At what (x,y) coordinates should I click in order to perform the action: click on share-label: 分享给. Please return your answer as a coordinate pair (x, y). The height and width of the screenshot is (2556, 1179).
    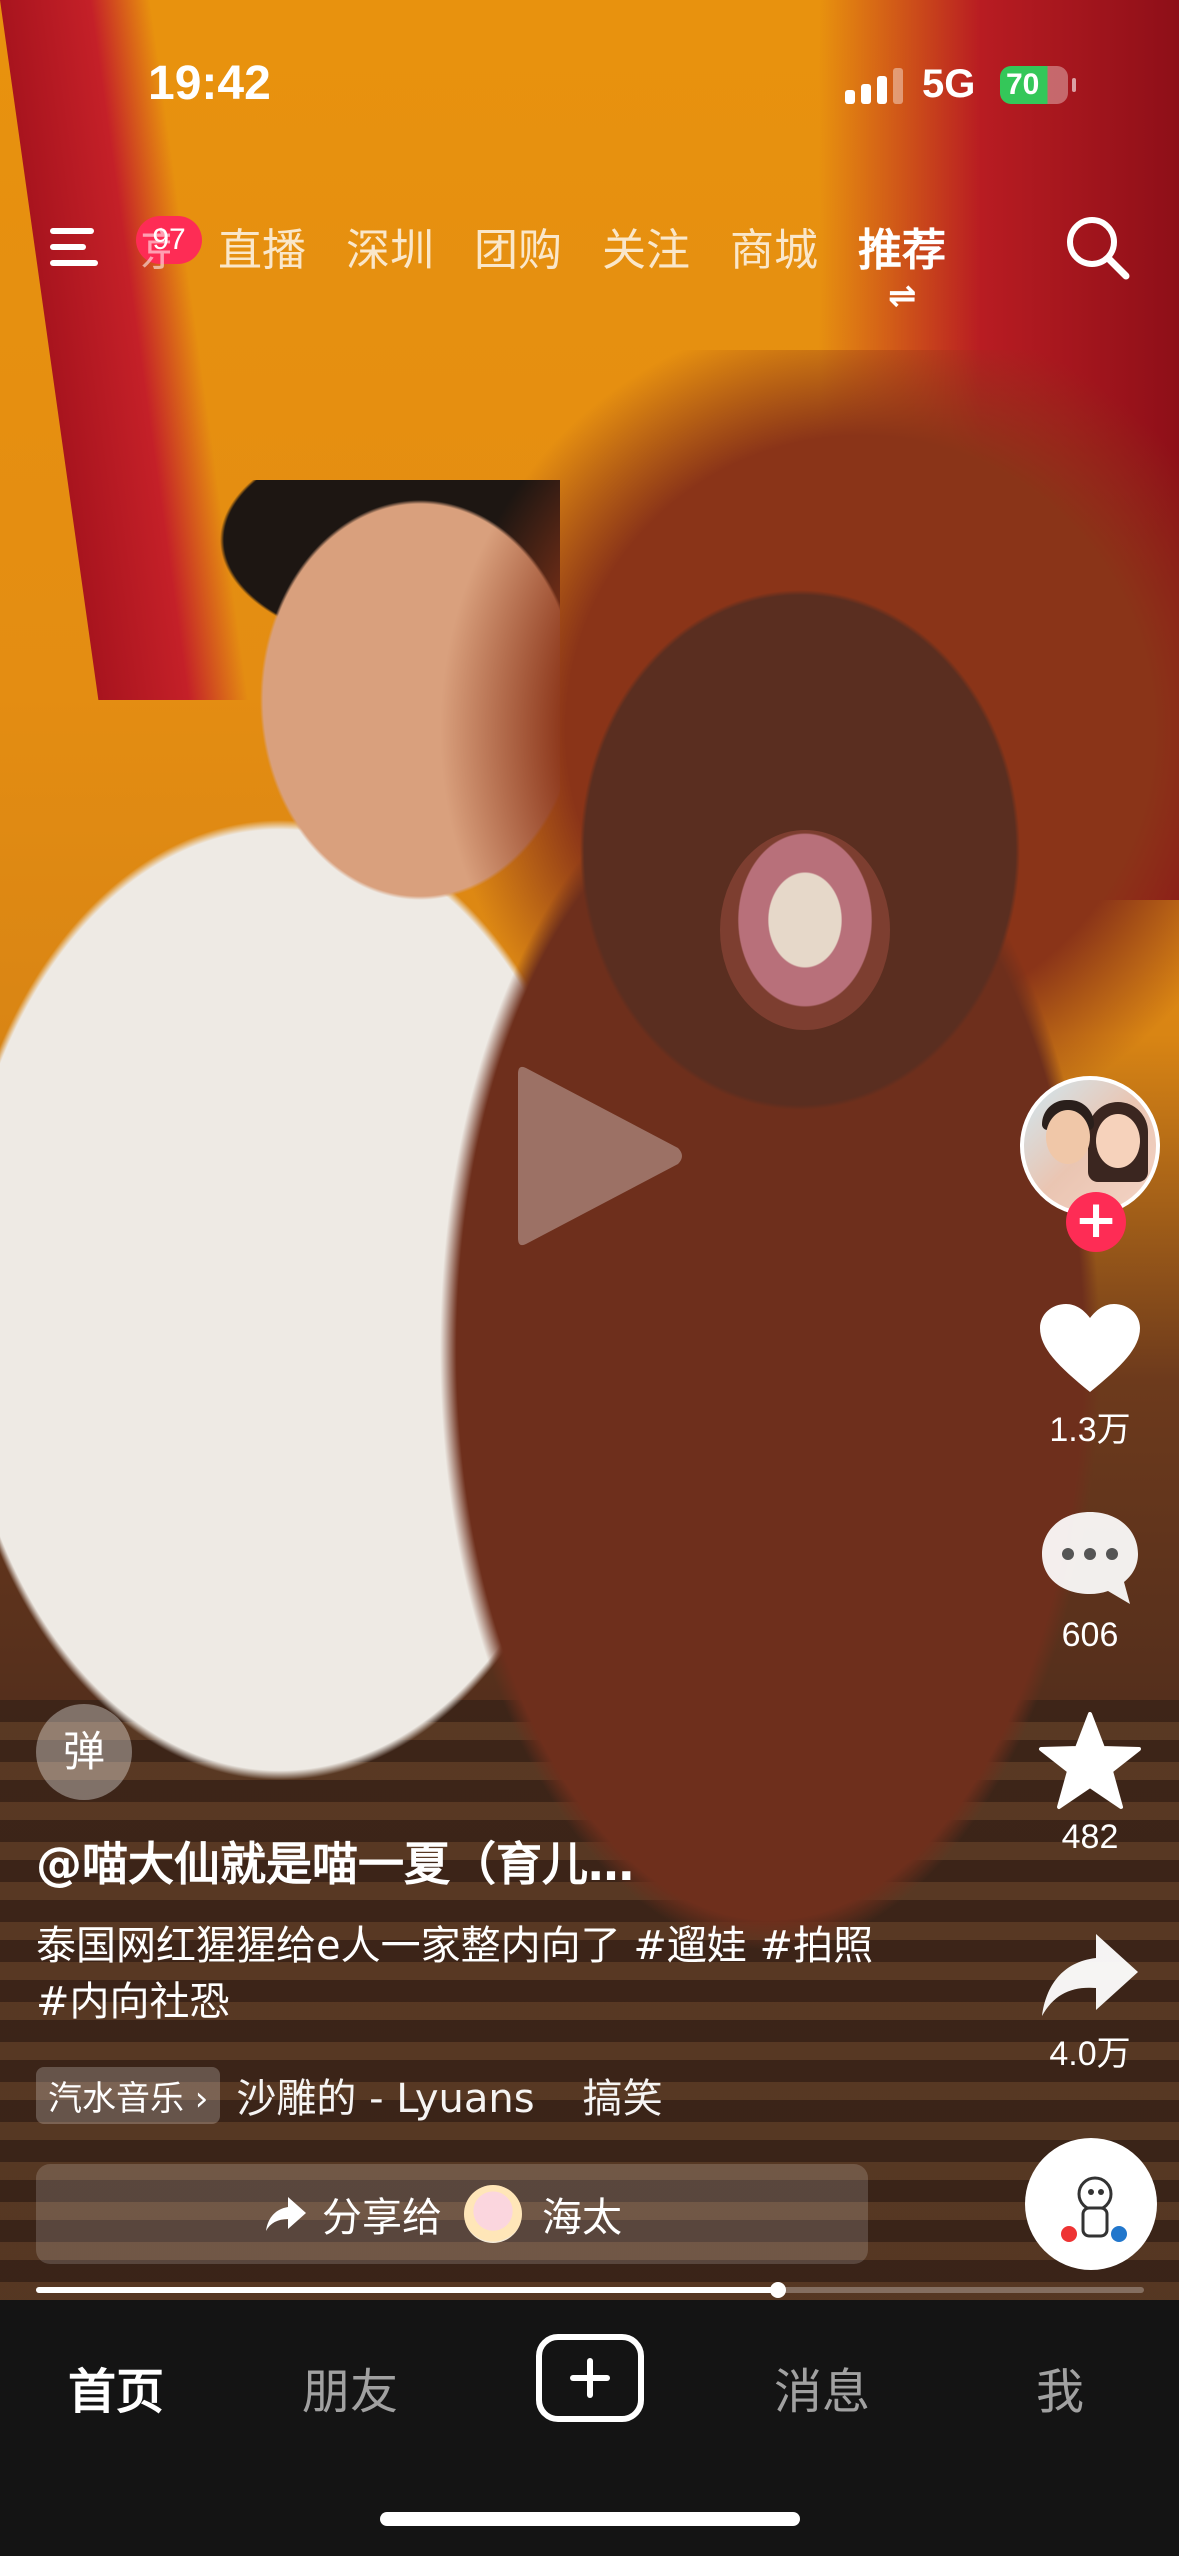
    Looking at the image, I should click on (382, 2218).